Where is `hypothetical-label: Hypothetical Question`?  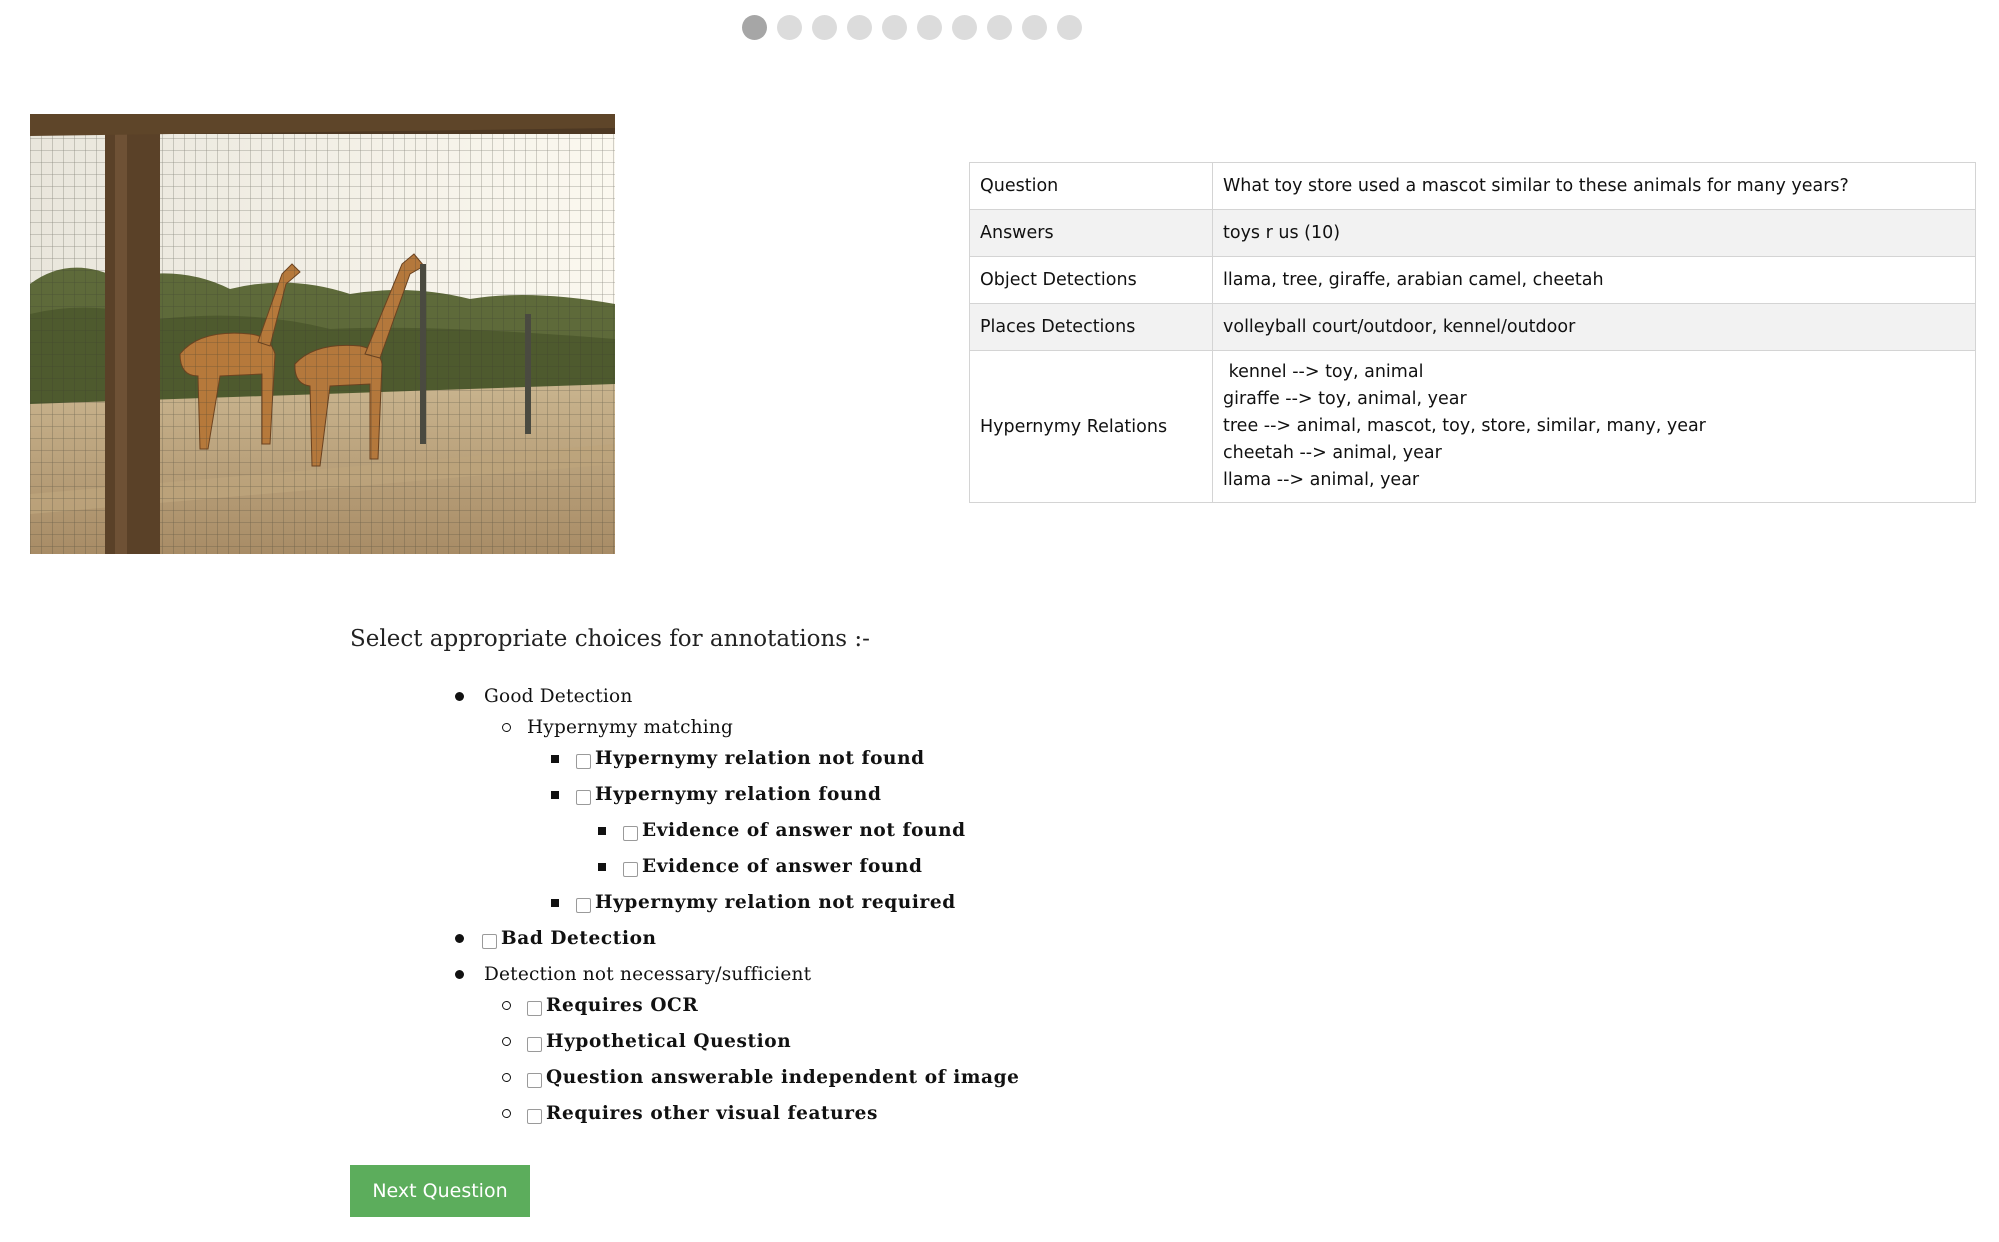
hypothetical-label: Hypothetical Question is located at coordinates (668, 1041).